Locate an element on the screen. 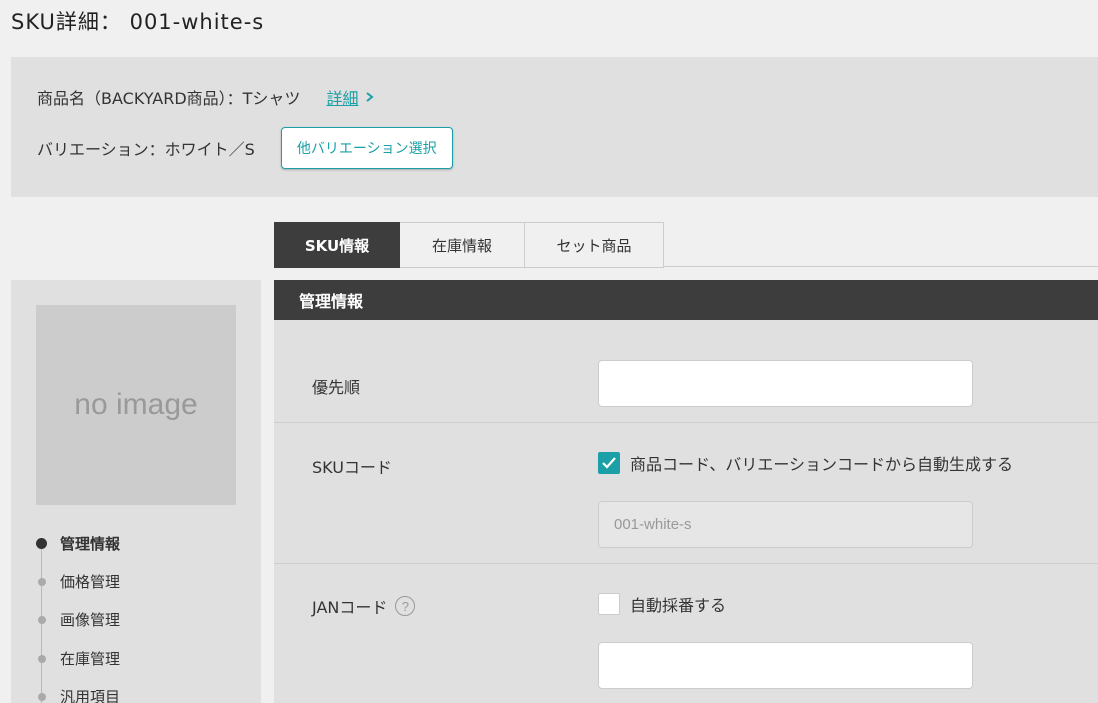  tab-set-products: セット商品 is located at coordinates (594, 245).